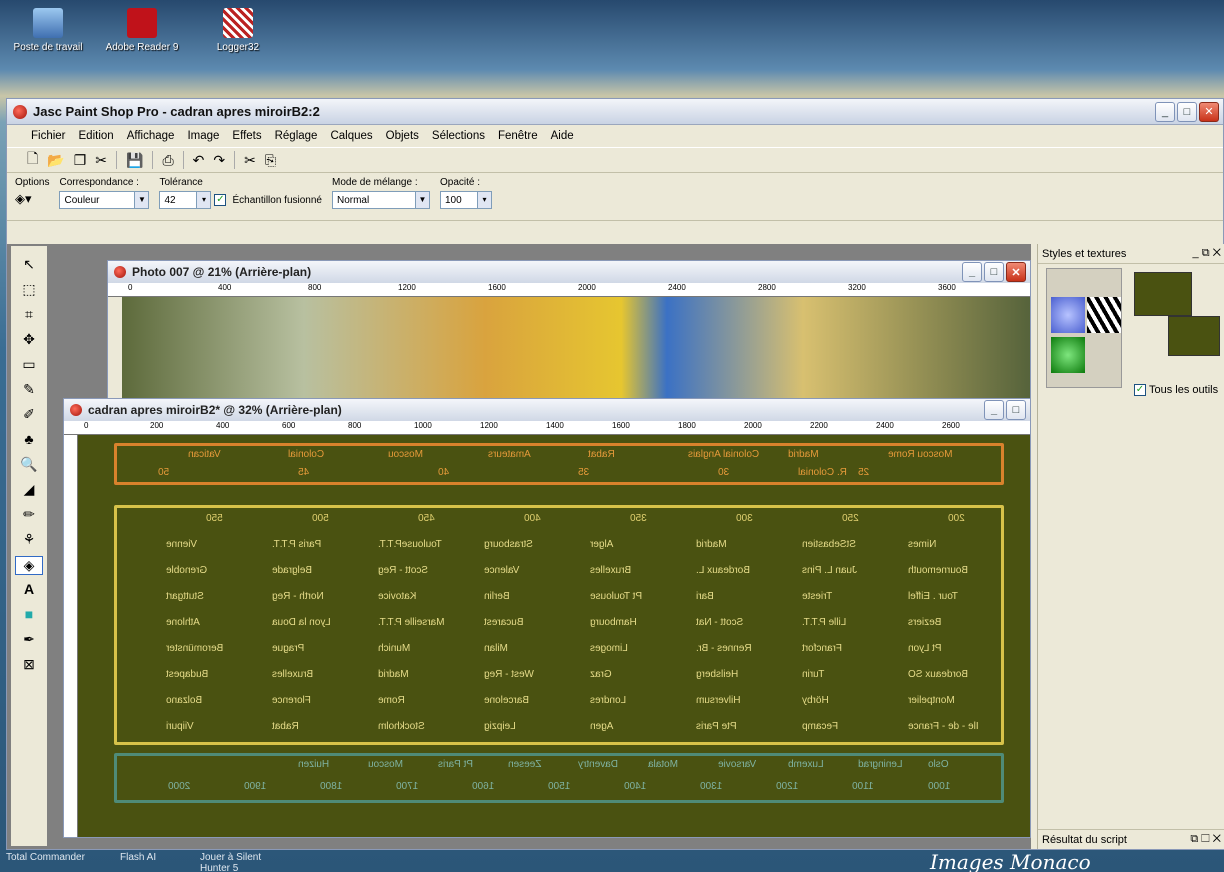  Describe the element at coordinates (829, 544) in the screenshot. I see `station-label: StSebastien` at that location.